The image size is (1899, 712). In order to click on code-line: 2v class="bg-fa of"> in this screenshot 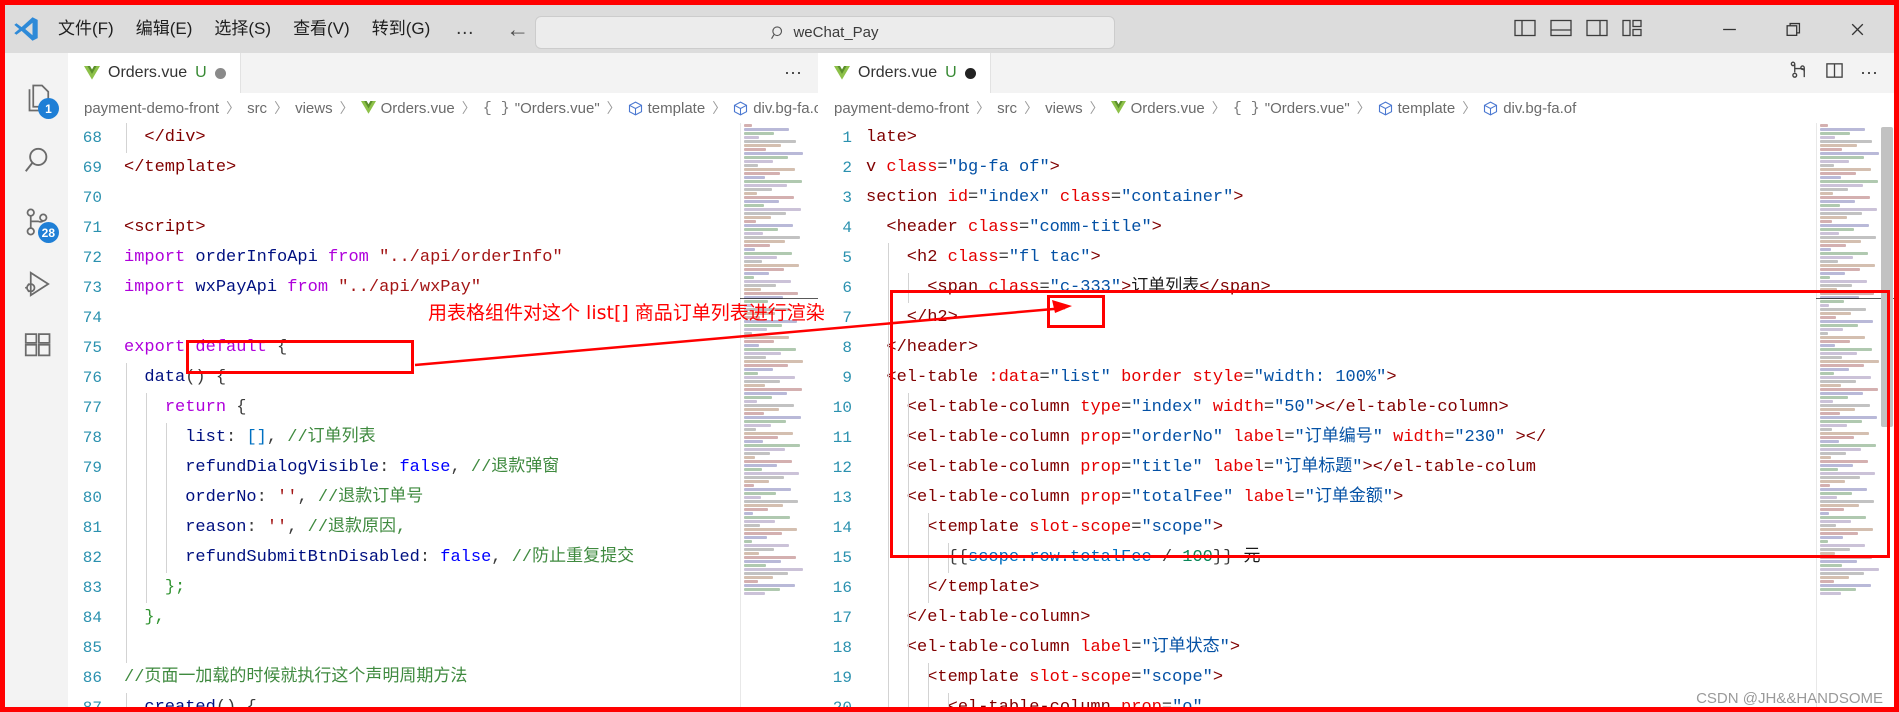, I will do `click(1356, 168)`.